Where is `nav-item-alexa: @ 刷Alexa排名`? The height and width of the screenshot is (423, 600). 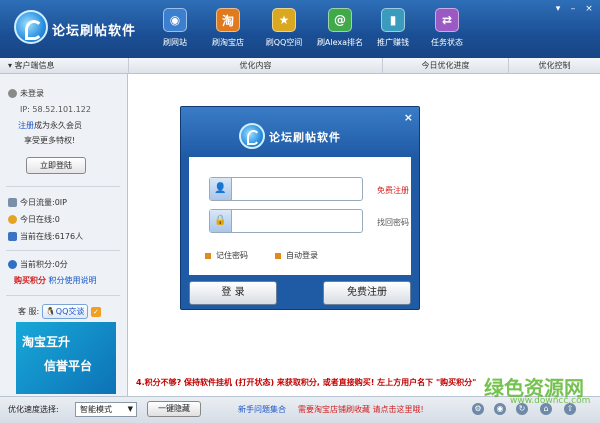
nav-item-alexa: @ 刷Alexa排名 is located at coordinates (340, 28).